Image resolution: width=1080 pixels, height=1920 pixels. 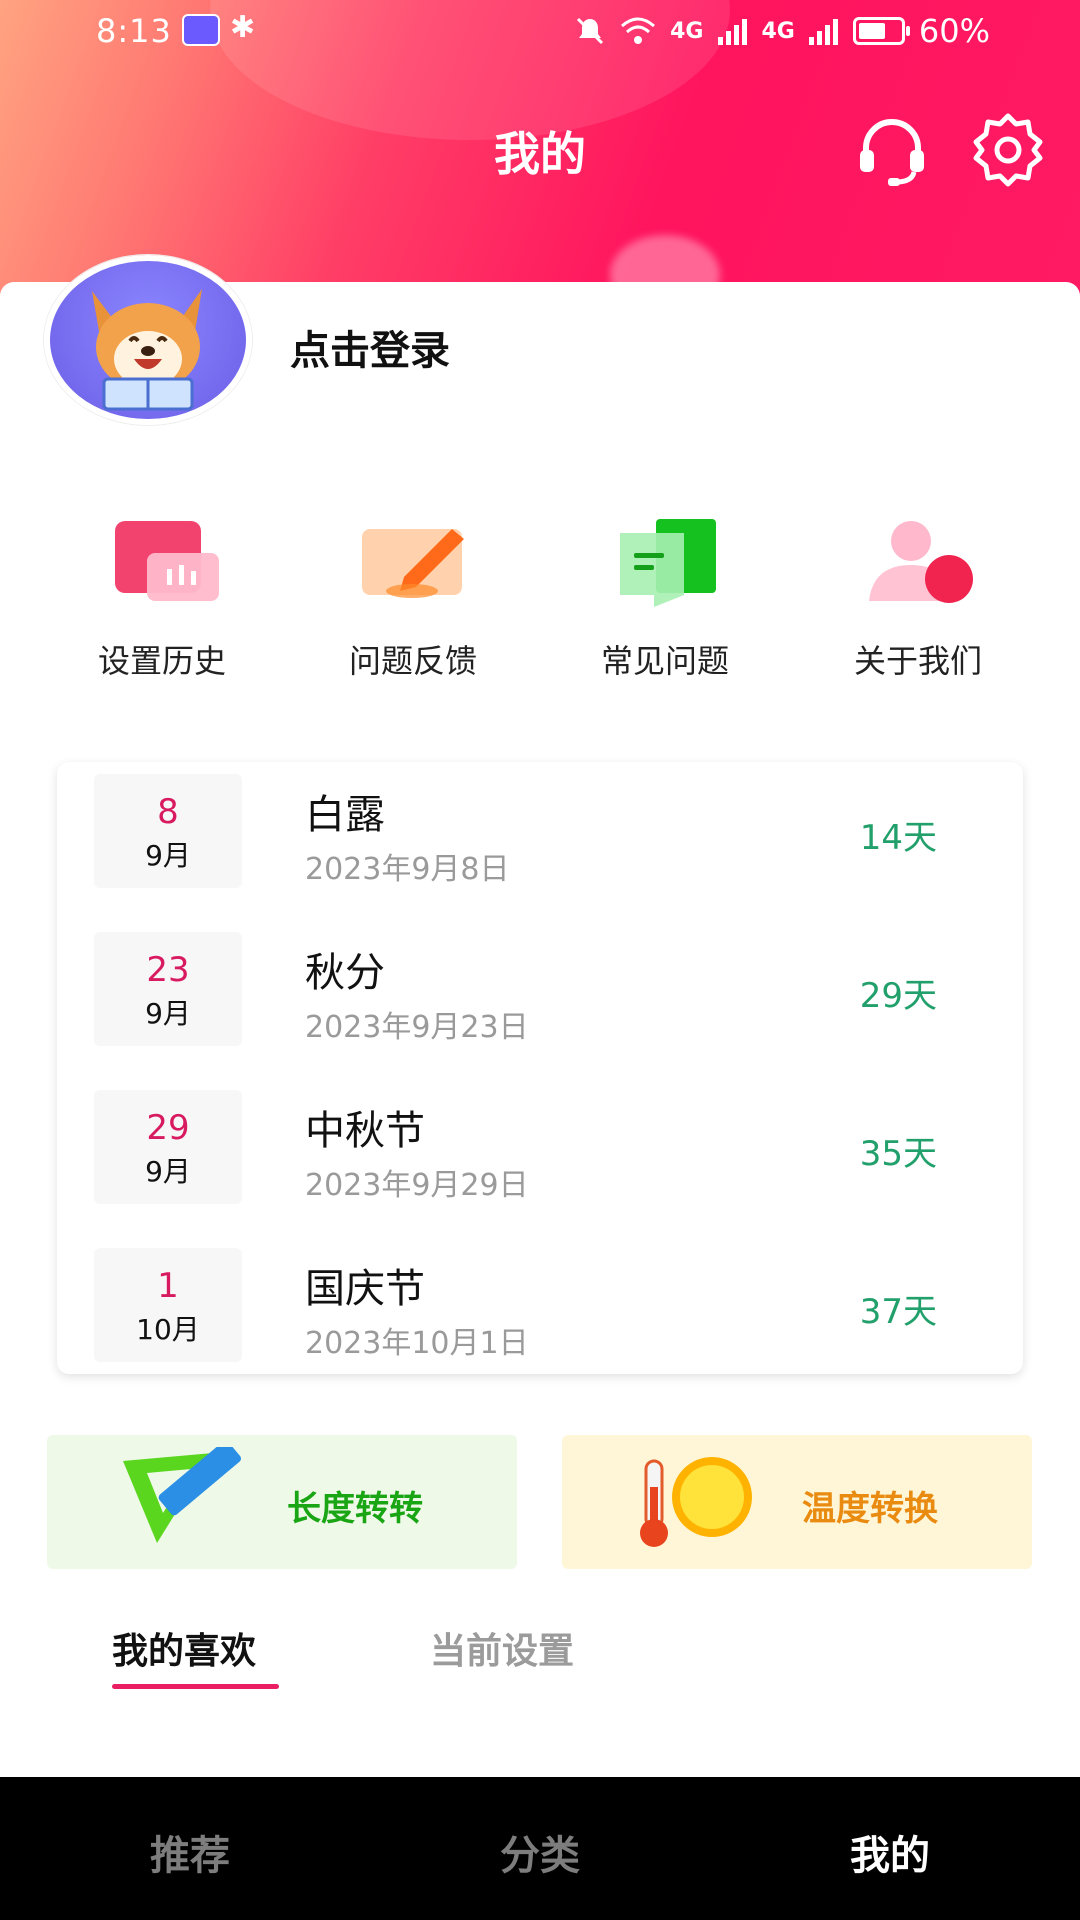 I want to click on wifi-icon, so click(x=638, y=30).